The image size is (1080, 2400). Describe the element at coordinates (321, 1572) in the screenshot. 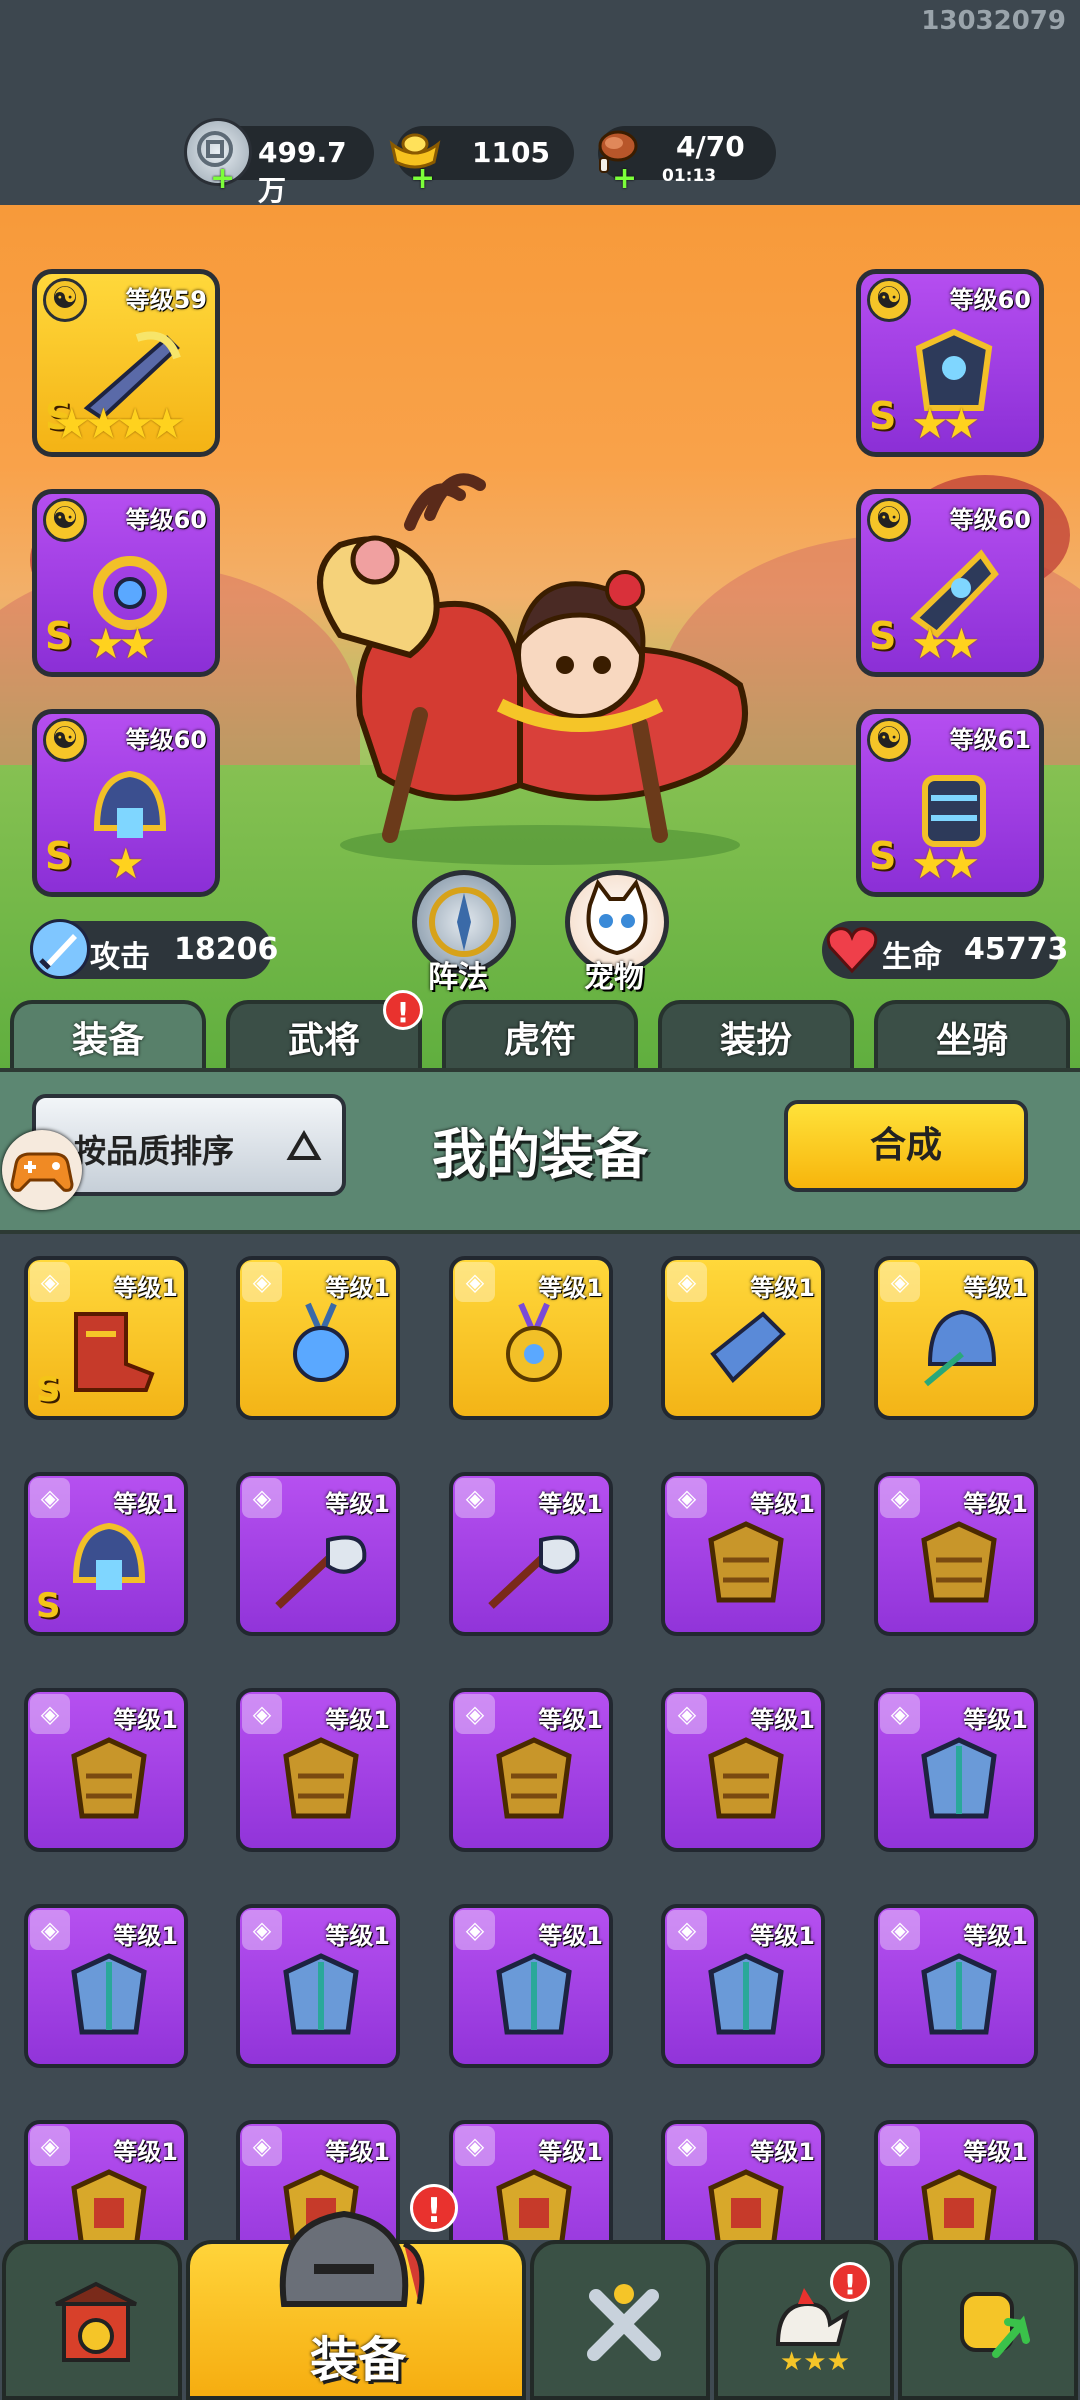

I see `guandao-blade-icon` at that location.